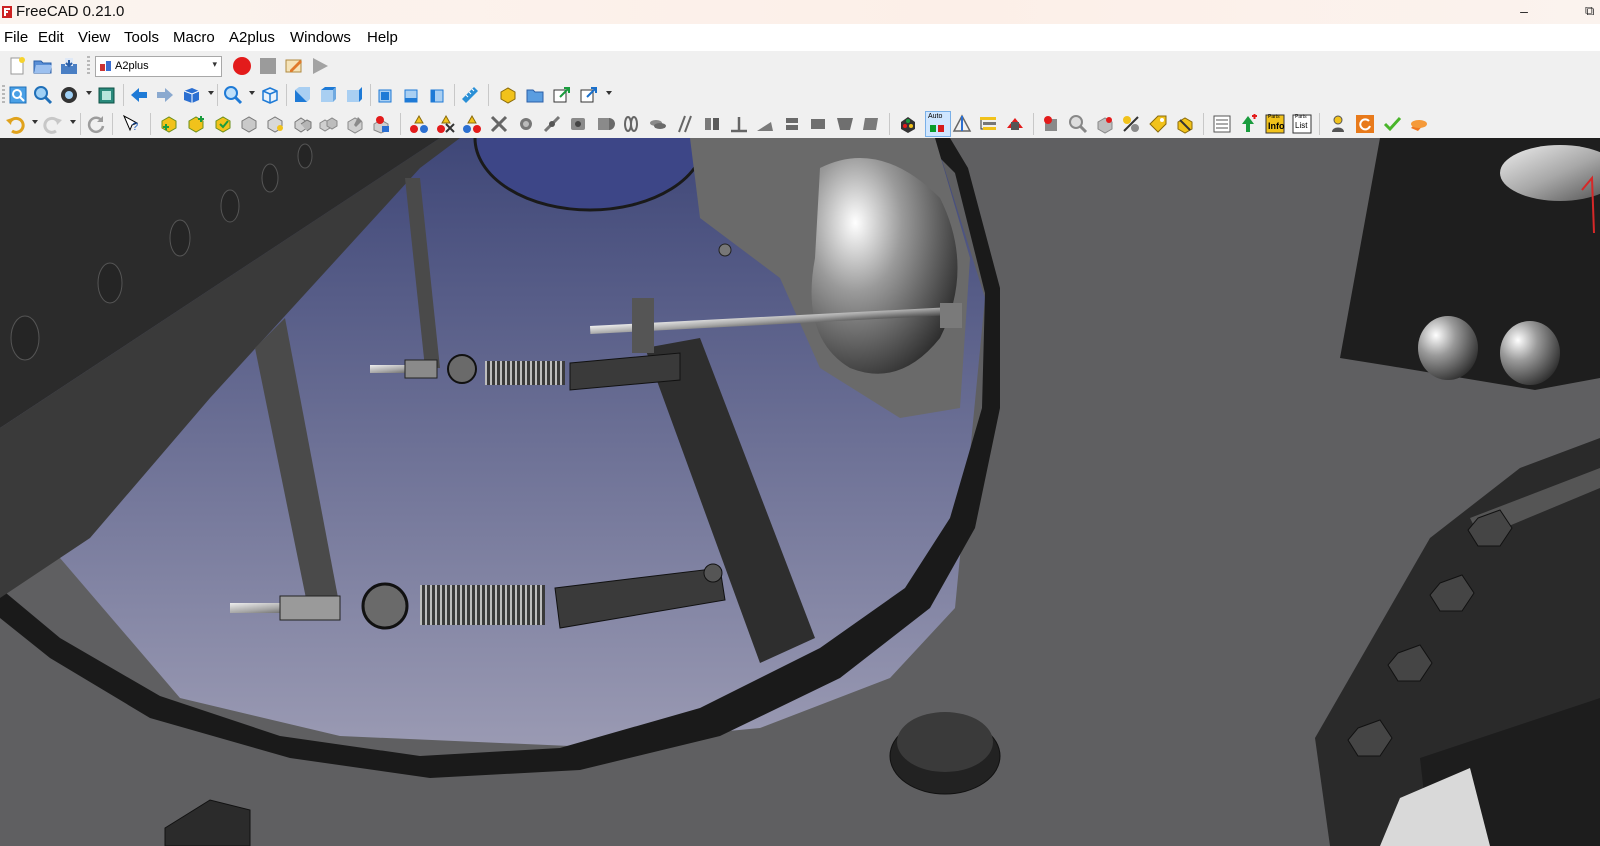 The width and height of the screenshot is (1600, 846). Describe the element at coordinates (1185, 124) in the screenshot. I see `assembly-cutter-button` at that location.